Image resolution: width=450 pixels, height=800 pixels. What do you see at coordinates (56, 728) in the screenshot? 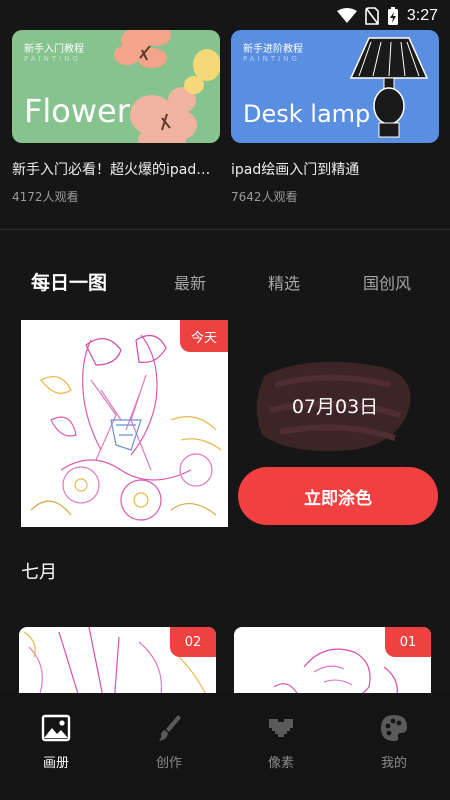
I see `album-icon` at bounding box center [56, 728].